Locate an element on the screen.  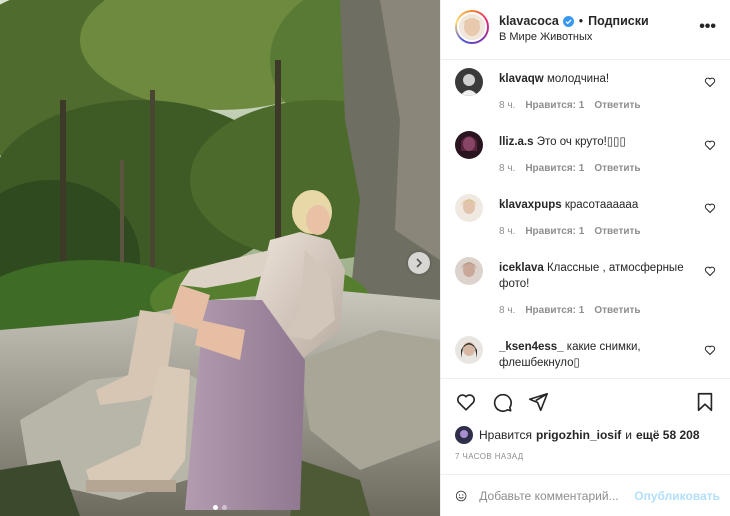
add-comment-bar: Опубликовать is located at coordinates (585, 495).